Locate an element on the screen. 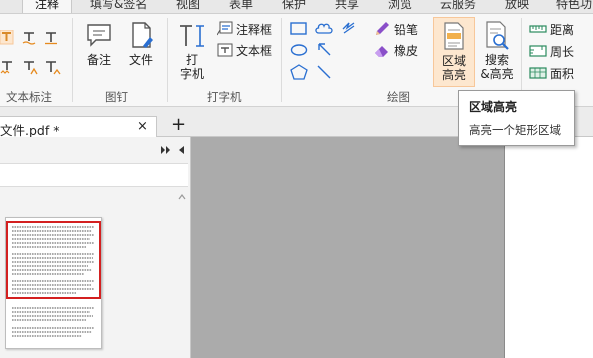 The width and height of the screenshot is (593, 358). insert-text-icon is located at coordinates (53, 68).